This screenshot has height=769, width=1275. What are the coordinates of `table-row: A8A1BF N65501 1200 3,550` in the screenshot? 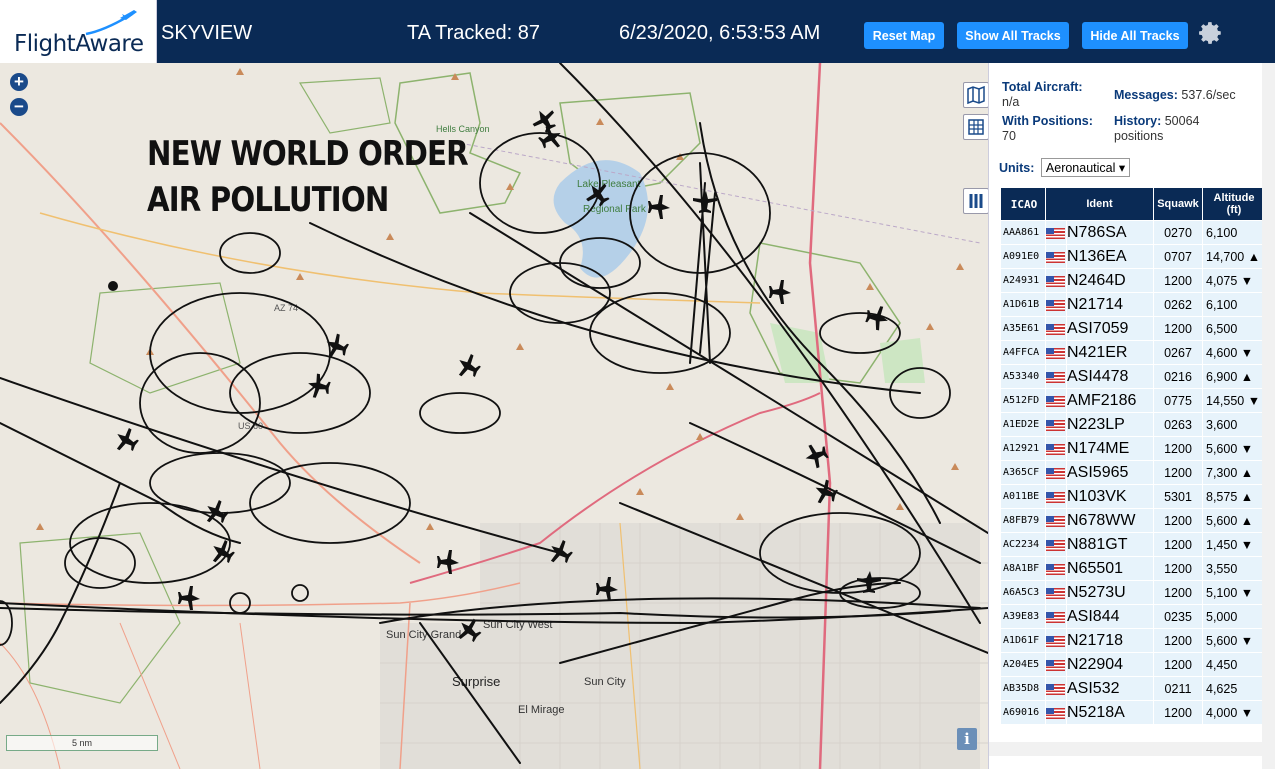 It's located at (1131, 568).